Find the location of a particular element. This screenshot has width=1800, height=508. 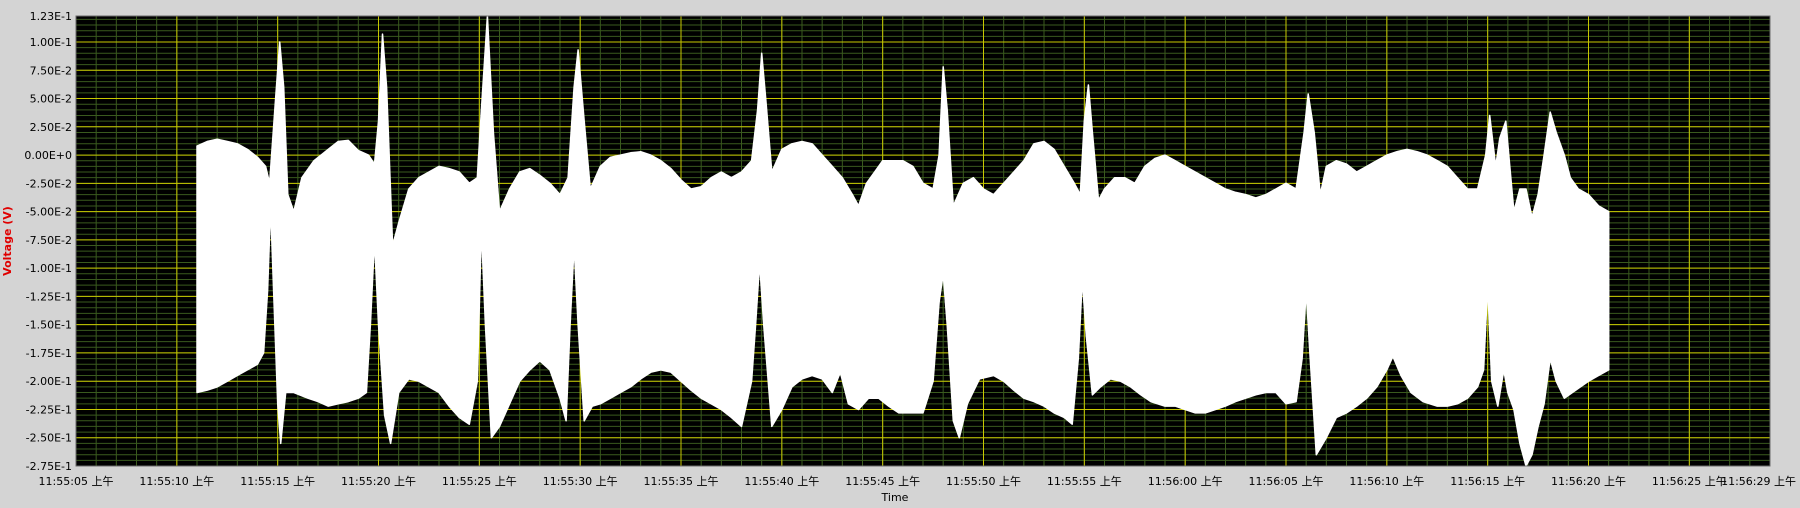

y-tick-label: 1.00E-1 is located at coordinates (51, 42).